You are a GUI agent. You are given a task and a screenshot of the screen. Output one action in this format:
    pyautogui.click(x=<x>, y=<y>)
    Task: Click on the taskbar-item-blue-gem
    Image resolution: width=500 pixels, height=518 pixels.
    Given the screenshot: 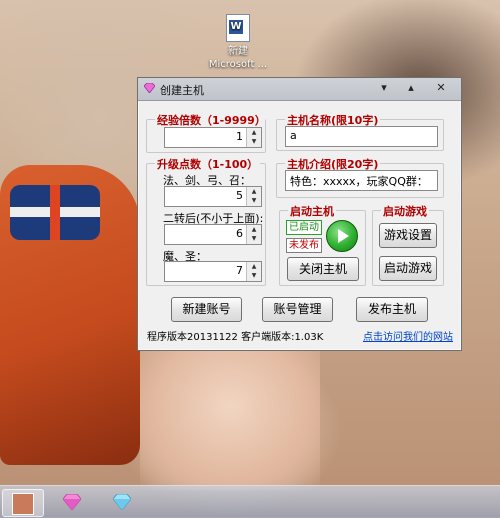 What is the action you would take?
    pyautogui.click(x=122, y=502)
    